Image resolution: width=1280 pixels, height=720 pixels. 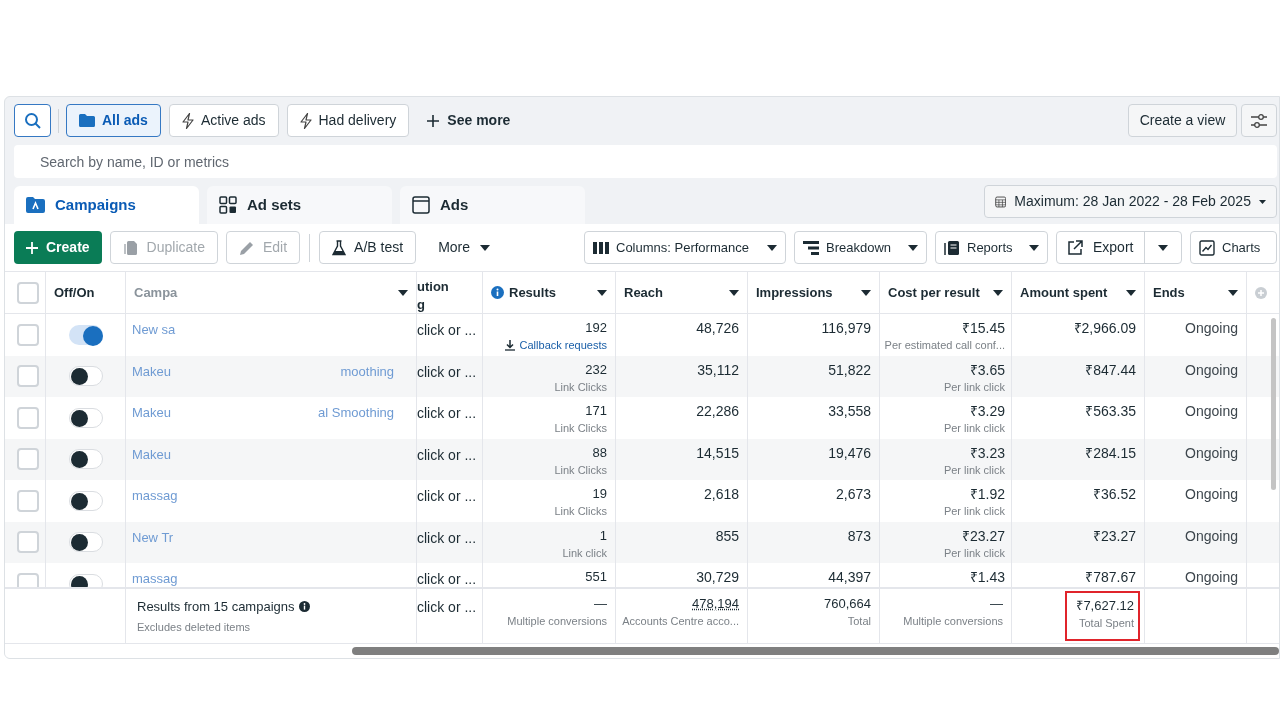 What do you see at coordinates (533, 292) in the screenshot?
I see `column-header: Results` at bounding box center [533, 292].